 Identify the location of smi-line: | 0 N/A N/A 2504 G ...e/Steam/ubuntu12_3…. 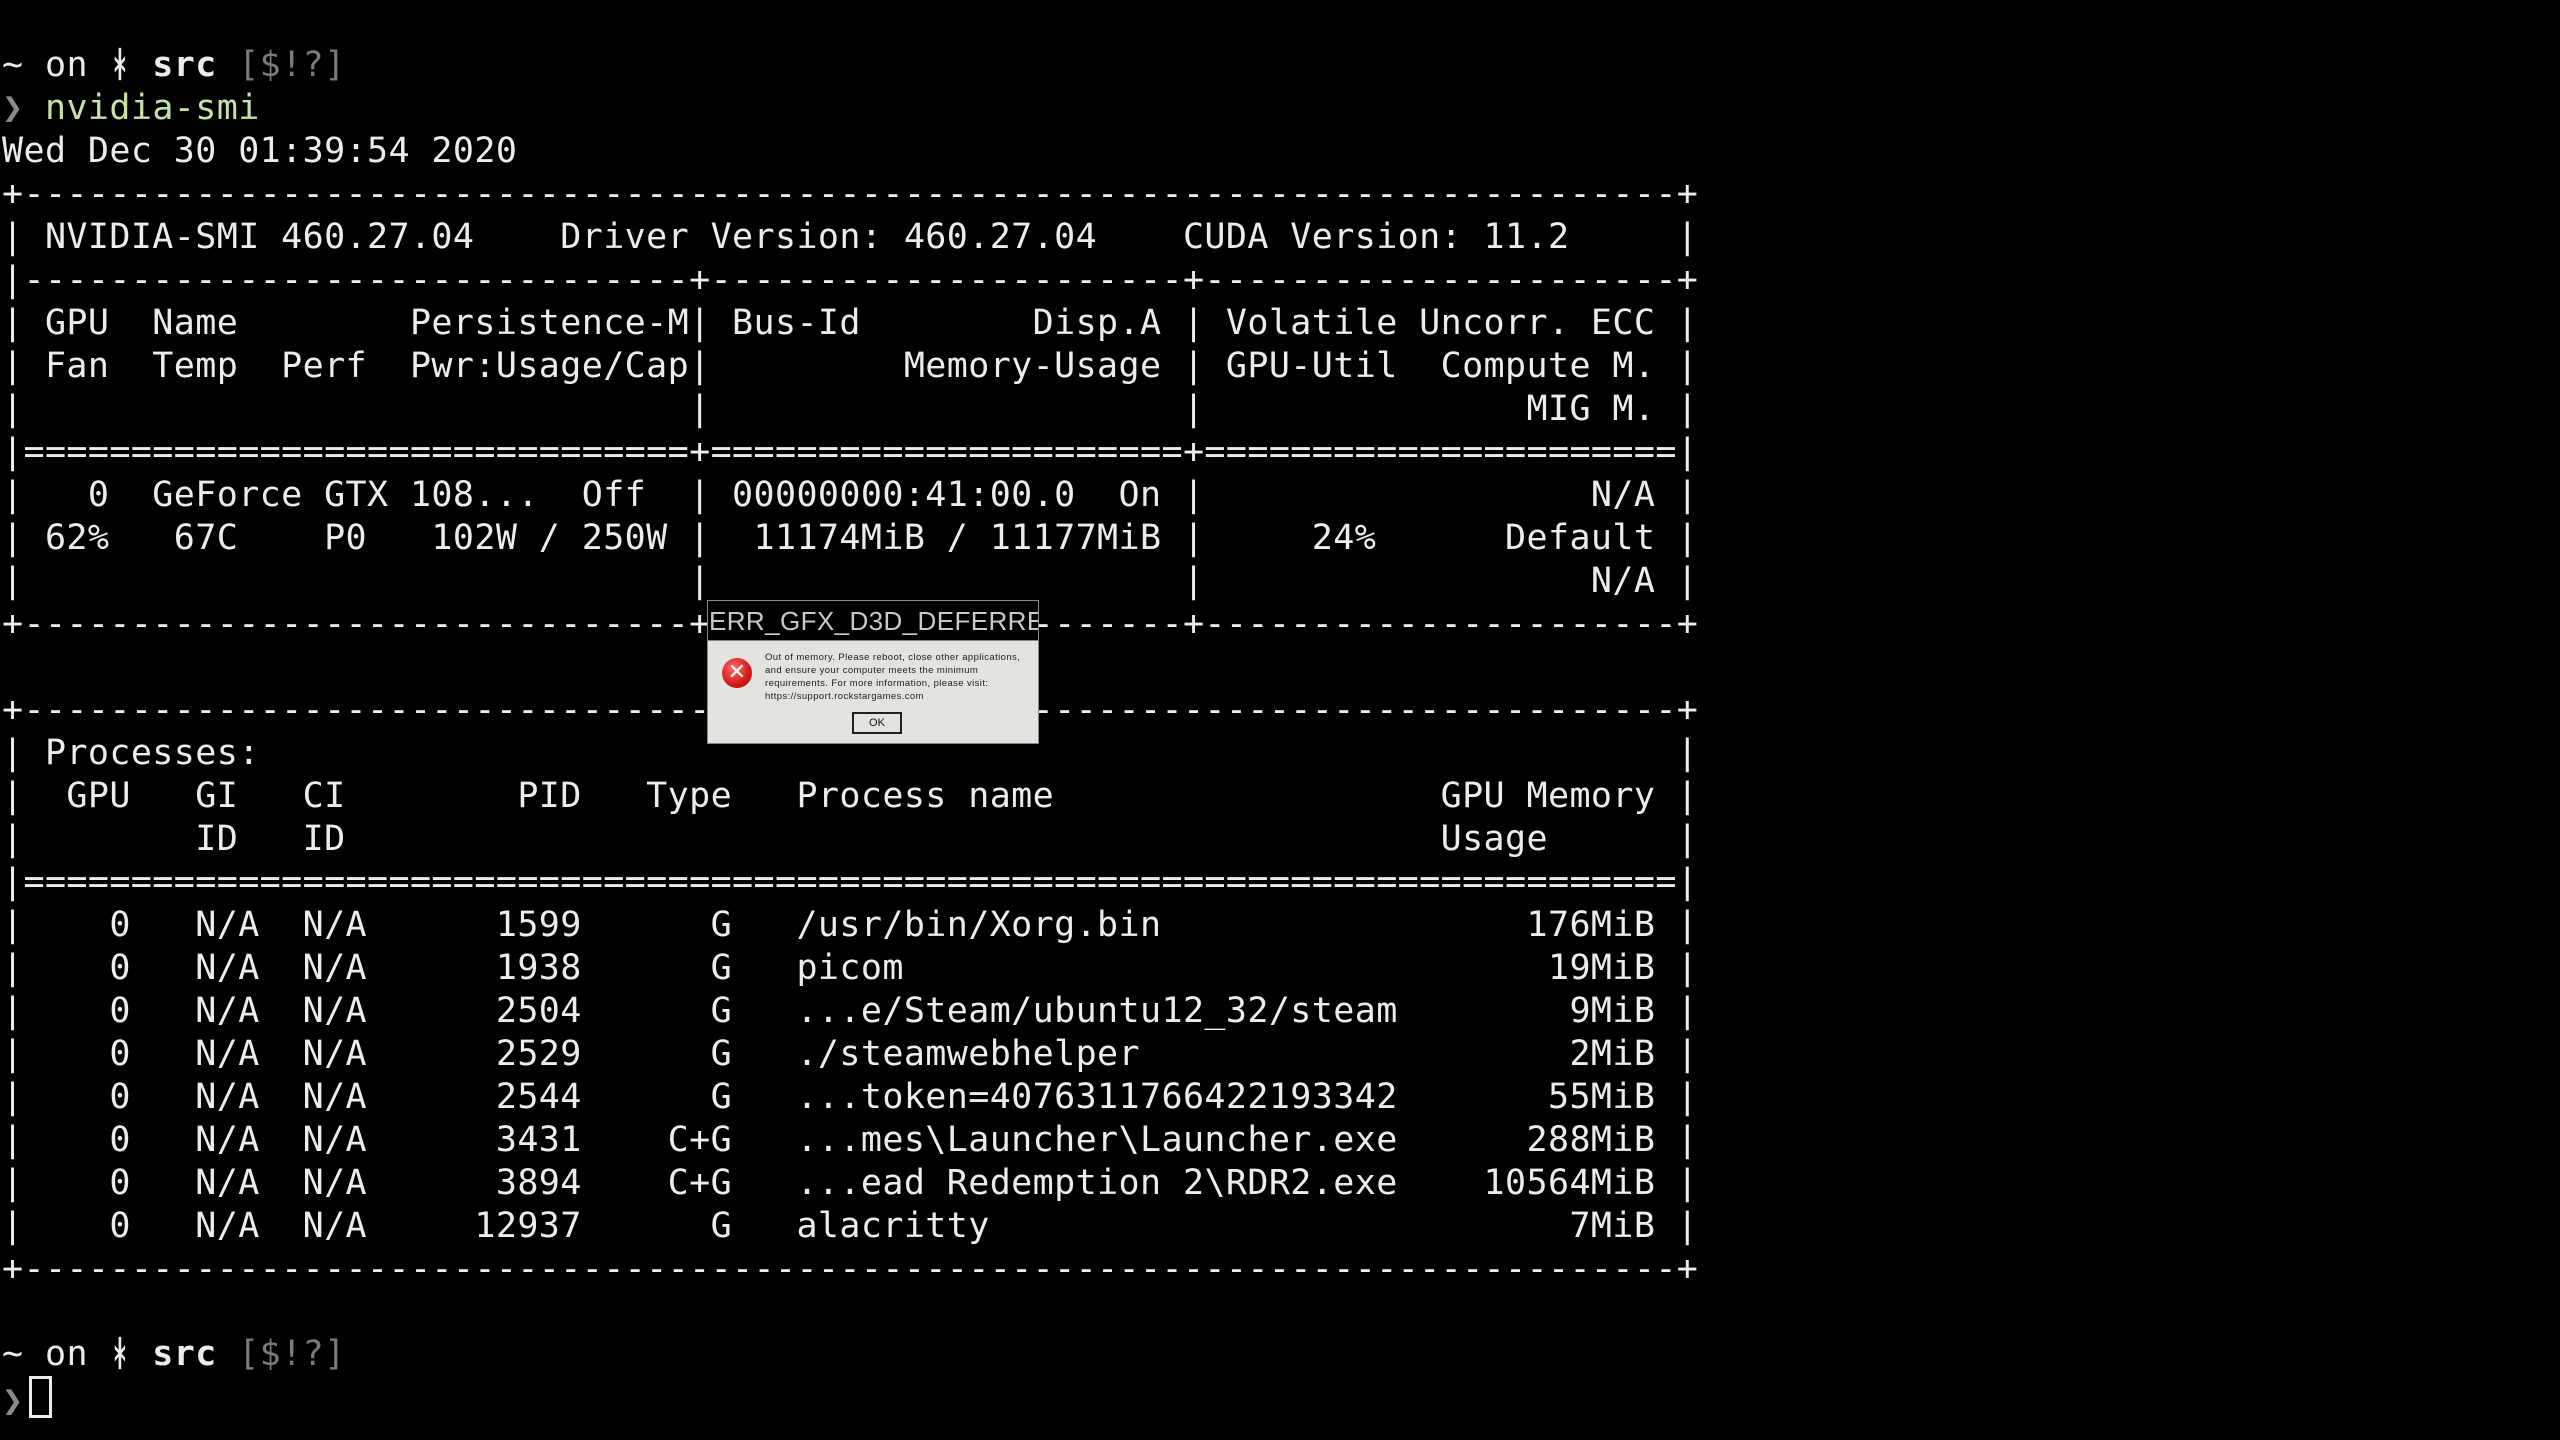
(850, 1011).